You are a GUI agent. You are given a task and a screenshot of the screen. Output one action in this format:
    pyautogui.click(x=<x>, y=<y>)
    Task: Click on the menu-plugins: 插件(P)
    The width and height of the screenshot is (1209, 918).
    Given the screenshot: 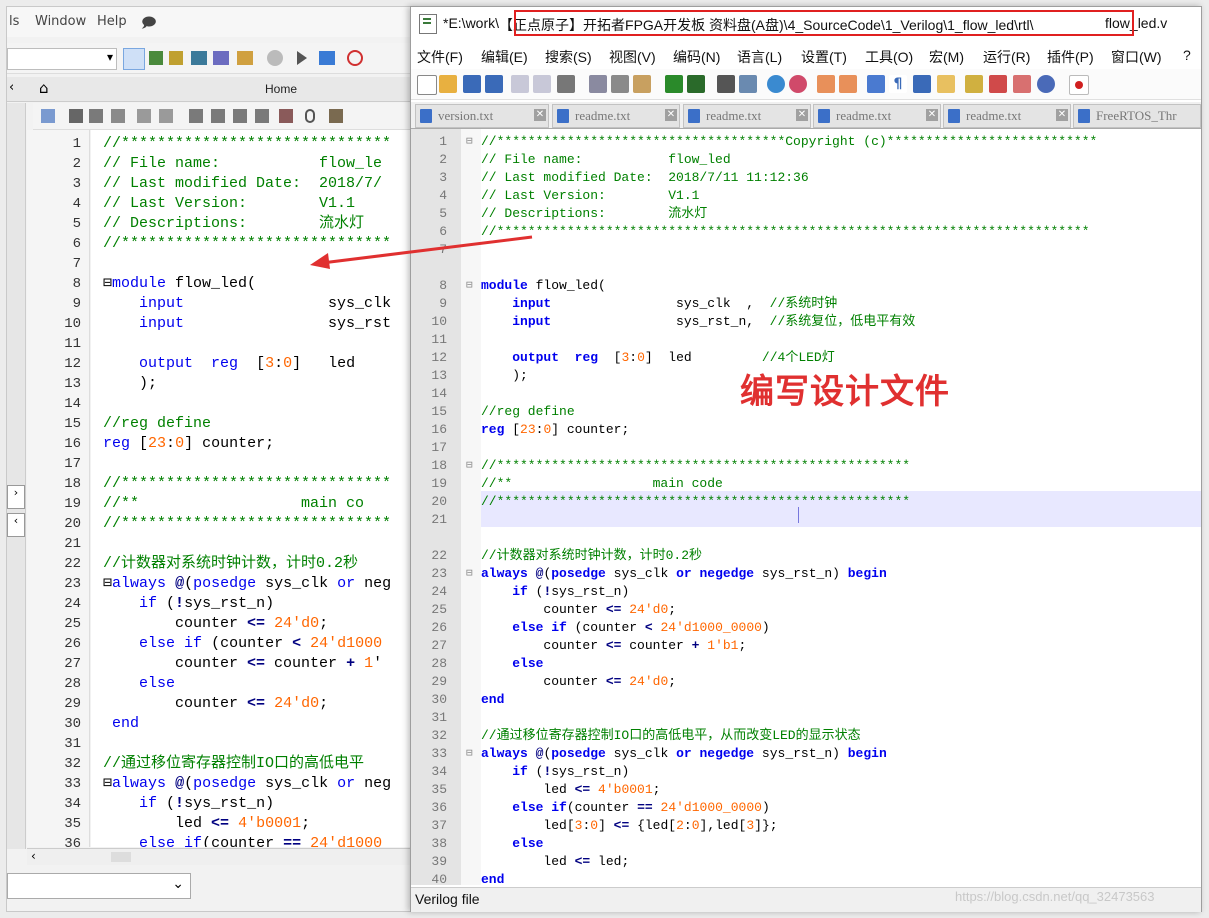 What is the action you would take?
    pyautogui.click(x=1070, y=57)
    